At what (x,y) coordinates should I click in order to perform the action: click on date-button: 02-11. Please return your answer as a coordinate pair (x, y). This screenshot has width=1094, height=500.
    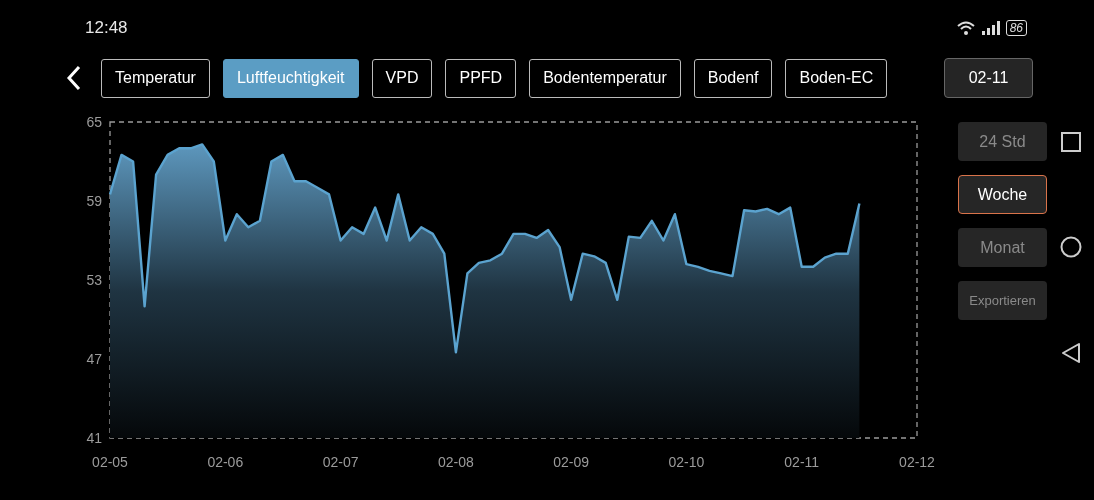
    Looking at the image, I should click on (988, 78).